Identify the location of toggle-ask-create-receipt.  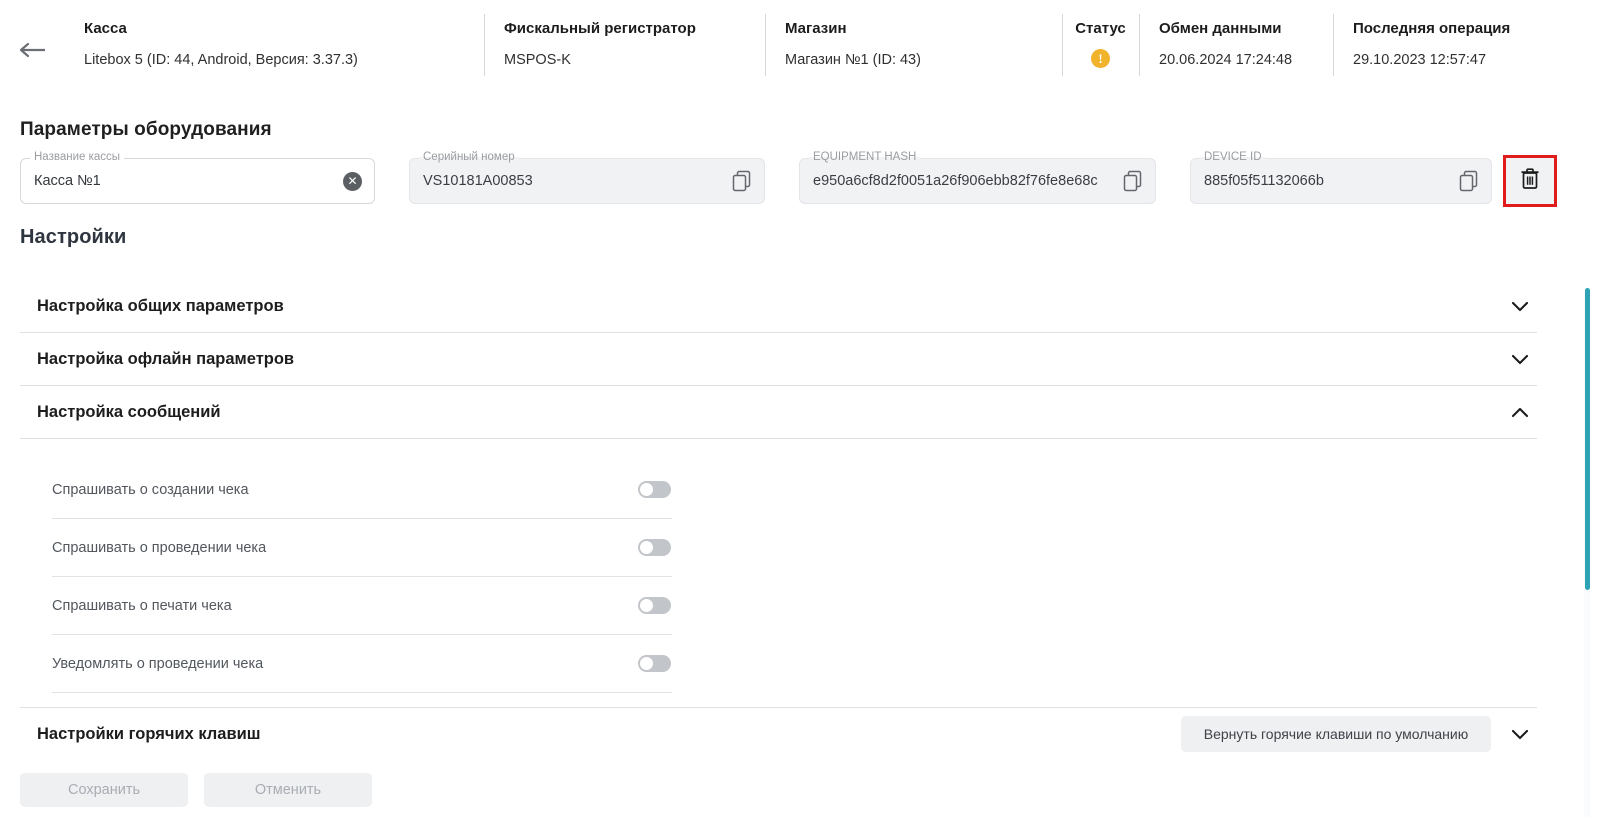
(654, 489).